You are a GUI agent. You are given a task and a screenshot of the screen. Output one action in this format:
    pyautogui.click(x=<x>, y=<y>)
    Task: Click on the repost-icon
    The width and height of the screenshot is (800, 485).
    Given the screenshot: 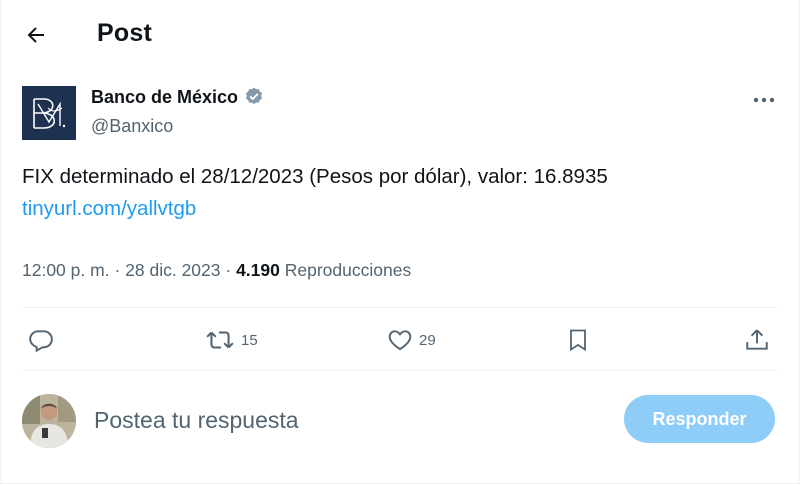 What is the action you would take?
    pyautogui.click(x=220, y=340)
    